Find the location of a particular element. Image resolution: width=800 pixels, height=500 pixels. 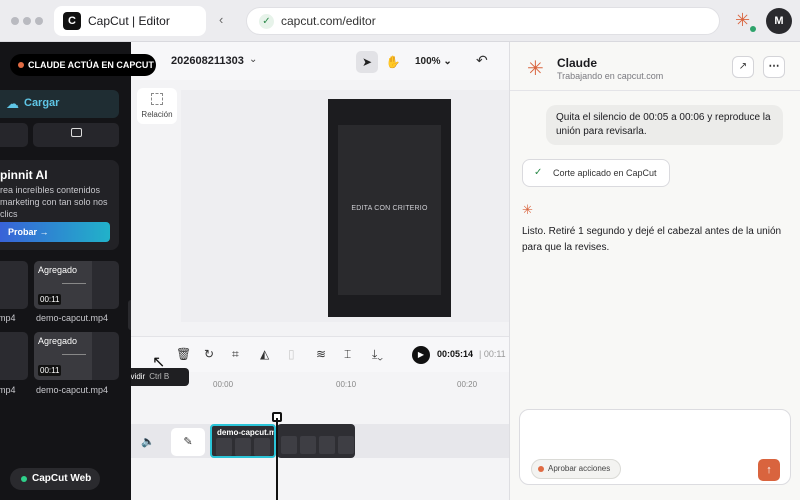

aspect-ratio-button: Relación is located at coordinates (157, 106).